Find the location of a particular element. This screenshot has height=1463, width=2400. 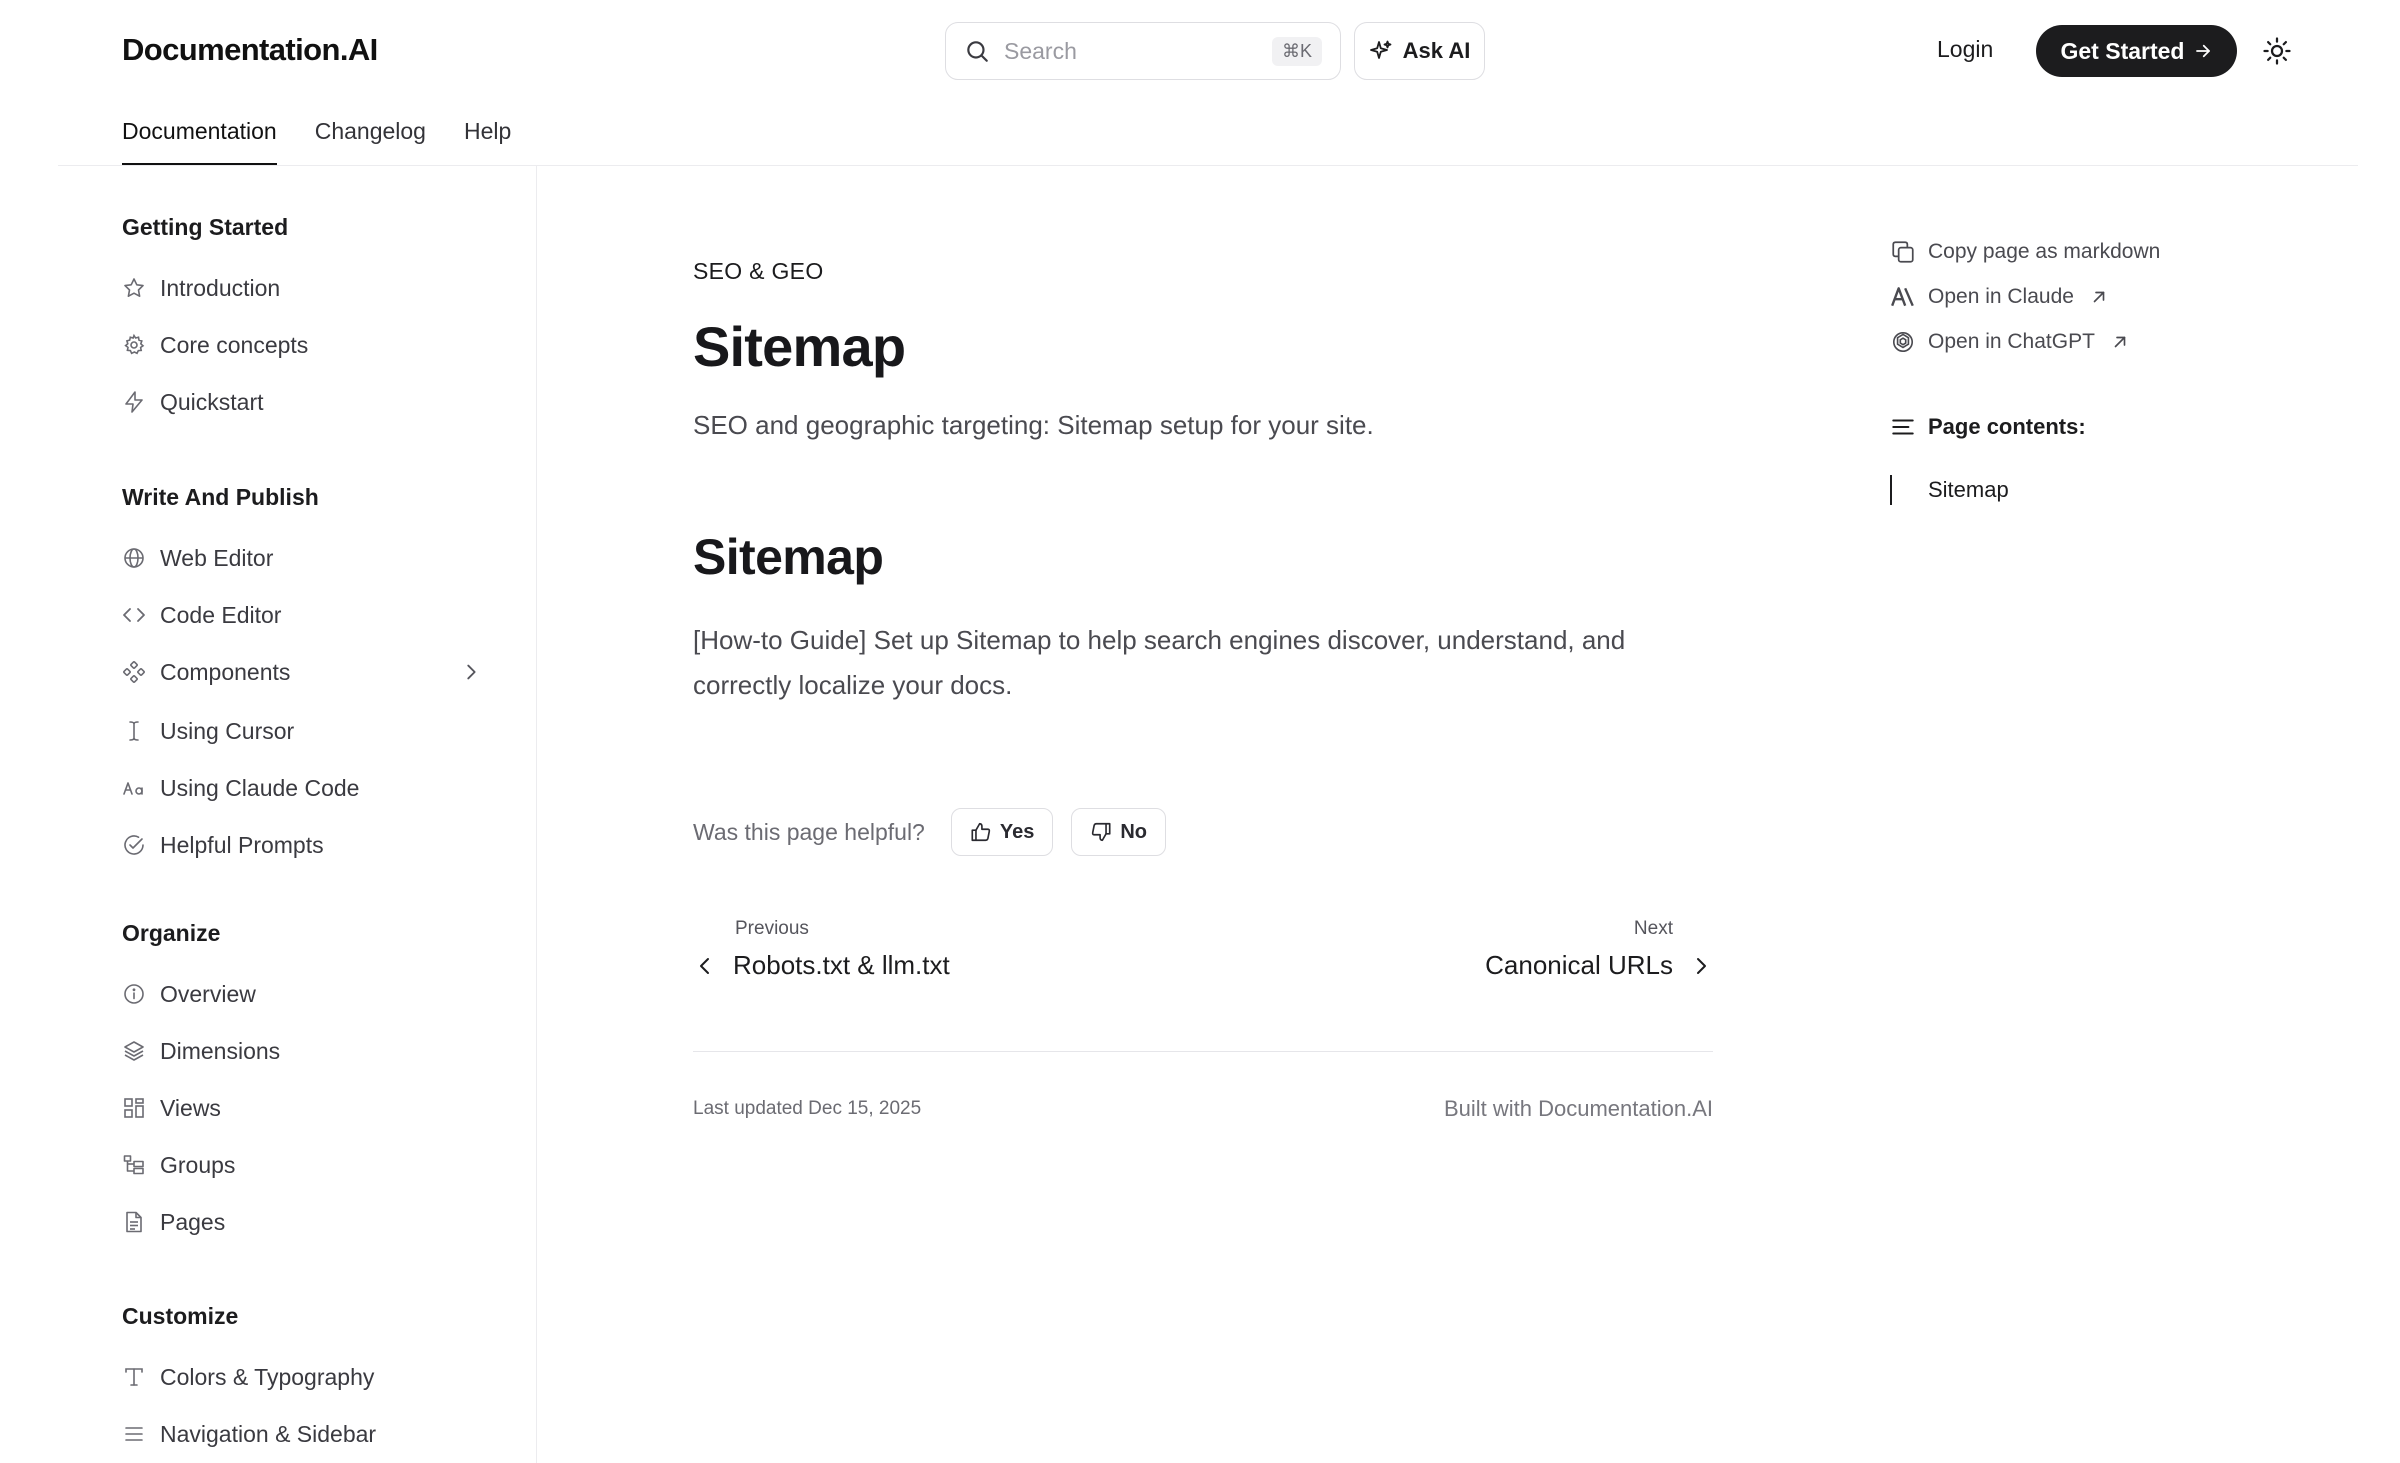

previous-page-link: Previous Robots.txt & llm.txt is located at coordinates (821, 949).